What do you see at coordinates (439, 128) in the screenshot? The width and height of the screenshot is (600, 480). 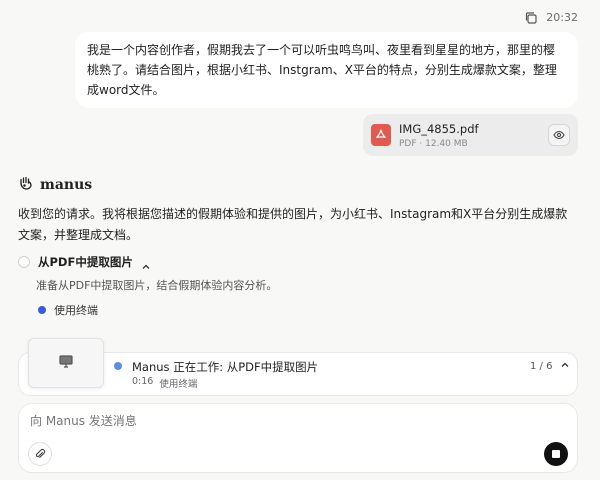 I see `attachment-name: IMG_4855.pdf` at bounding box center [439, 128].